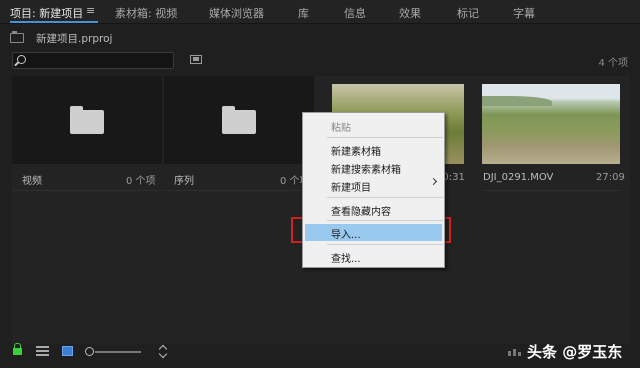  I want to click on tab-libraries: 库, so click(303, 13).